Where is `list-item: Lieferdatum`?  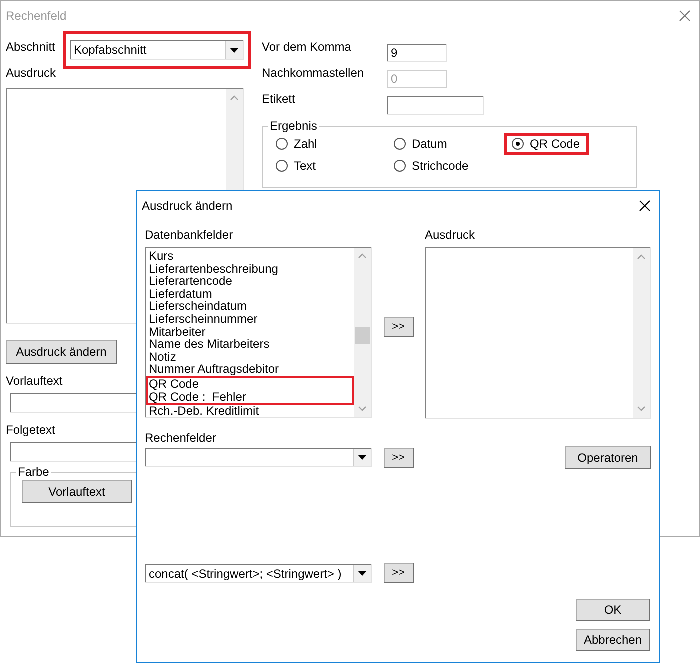 list-item: Lieferdatum is located at coordinates (250, 294).